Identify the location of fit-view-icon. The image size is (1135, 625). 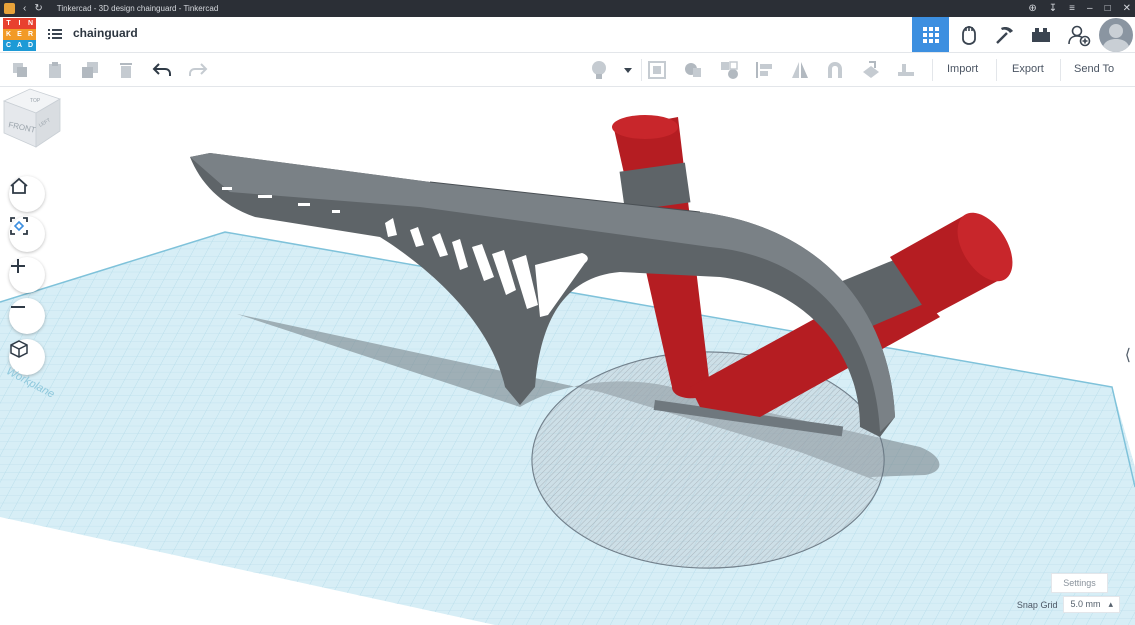
(19, 226).